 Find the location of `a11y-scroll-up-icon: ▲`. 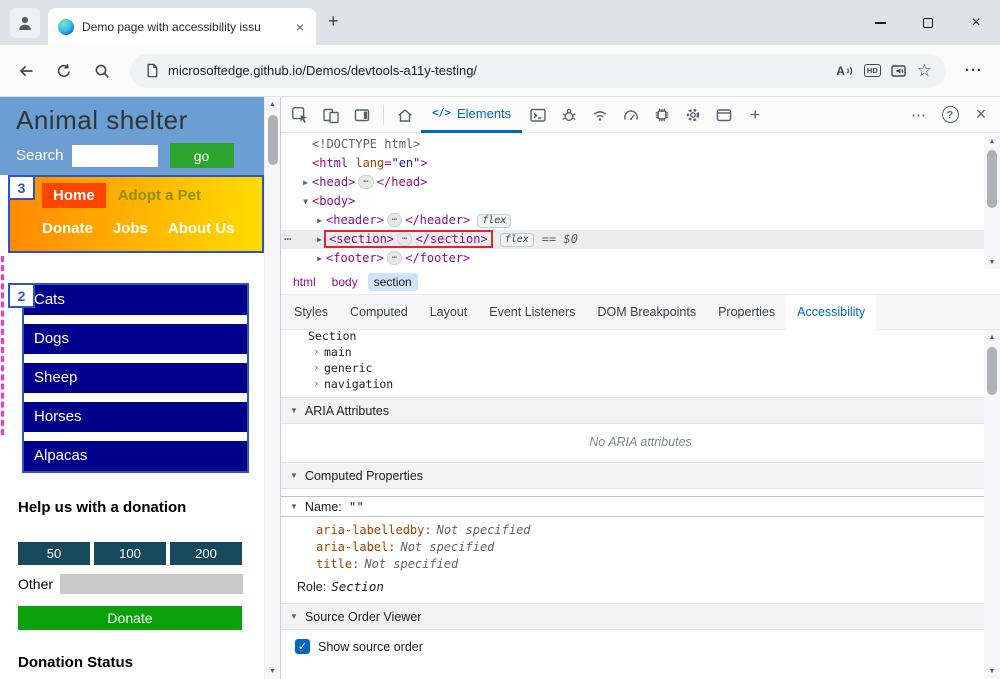

a11y-scroll-up-icon: ▲ is located at coordinates (992, 337).